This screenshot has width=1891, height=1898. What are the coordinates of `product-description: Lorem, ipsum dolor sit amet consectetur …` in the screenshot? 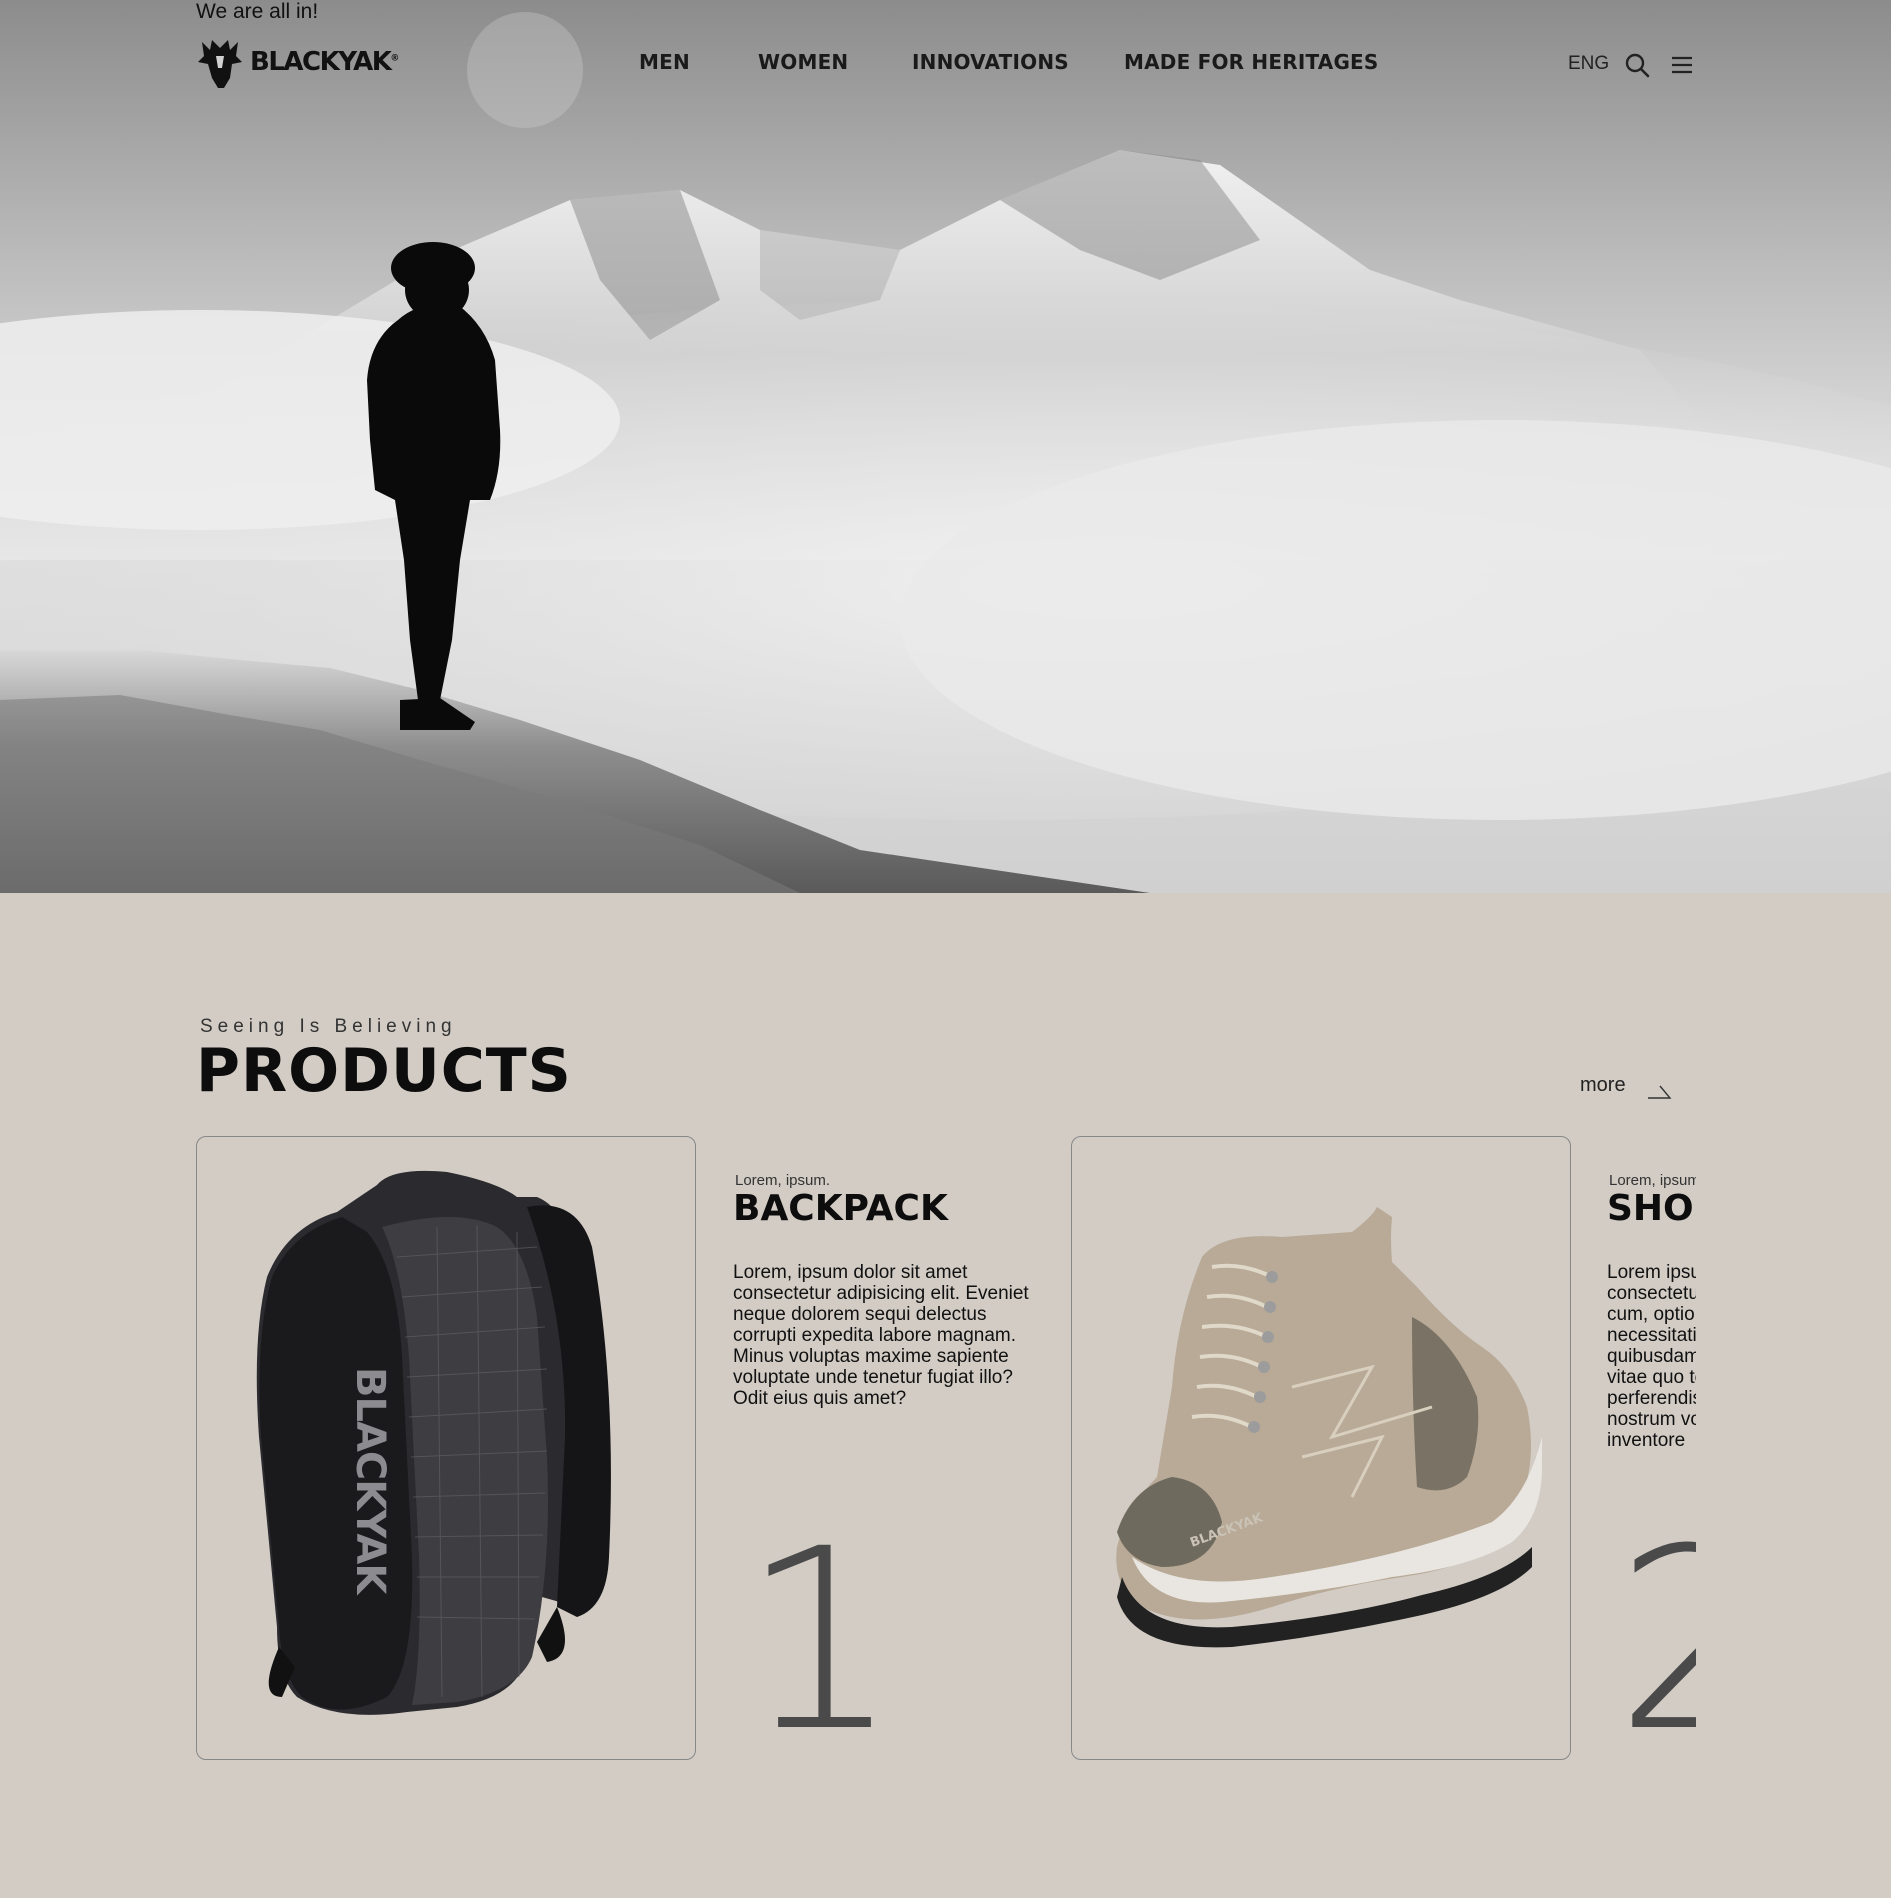 It's located at (881, 1335).